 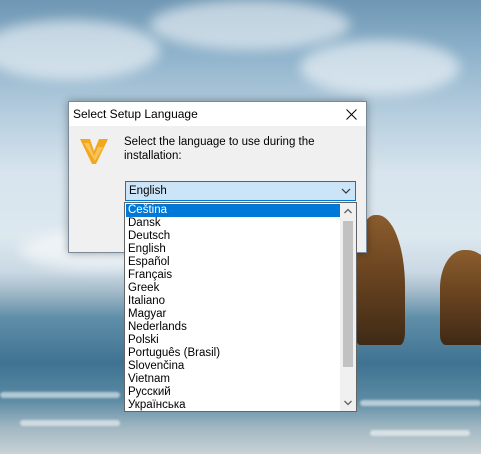 I want to click on language-option: Українська, so click(x=233, y=405).